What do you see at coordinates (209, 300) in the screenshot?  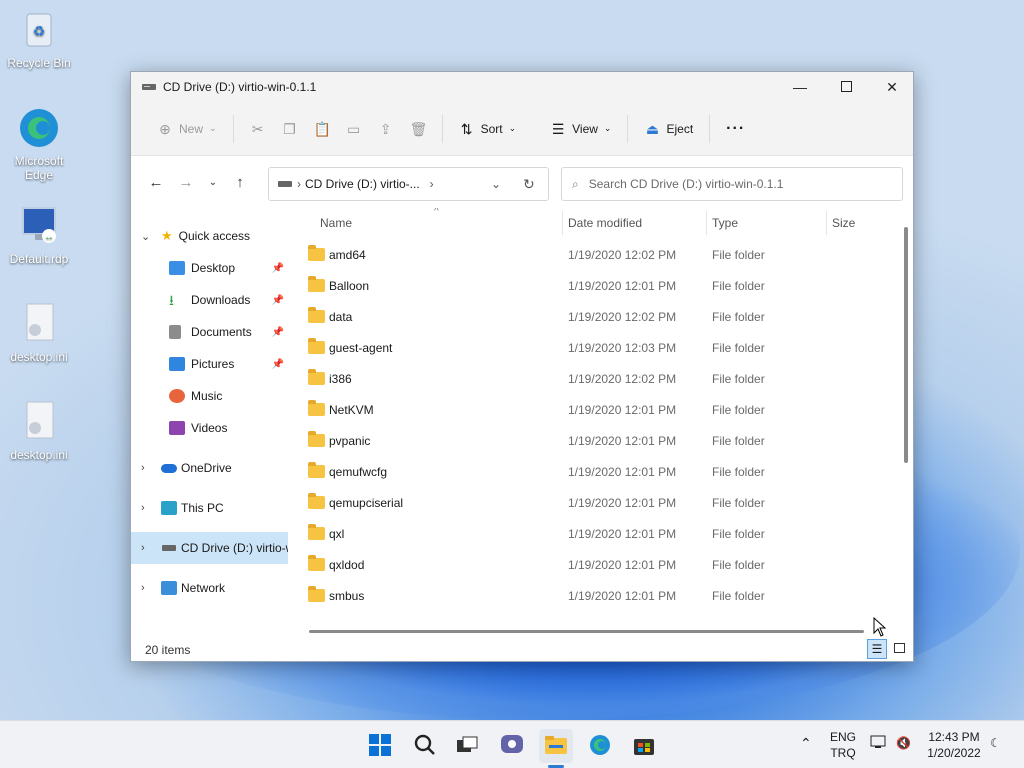 I see `nav-item-downloads: ⭳ Downloads 📌` at bounding box center [209, 300].